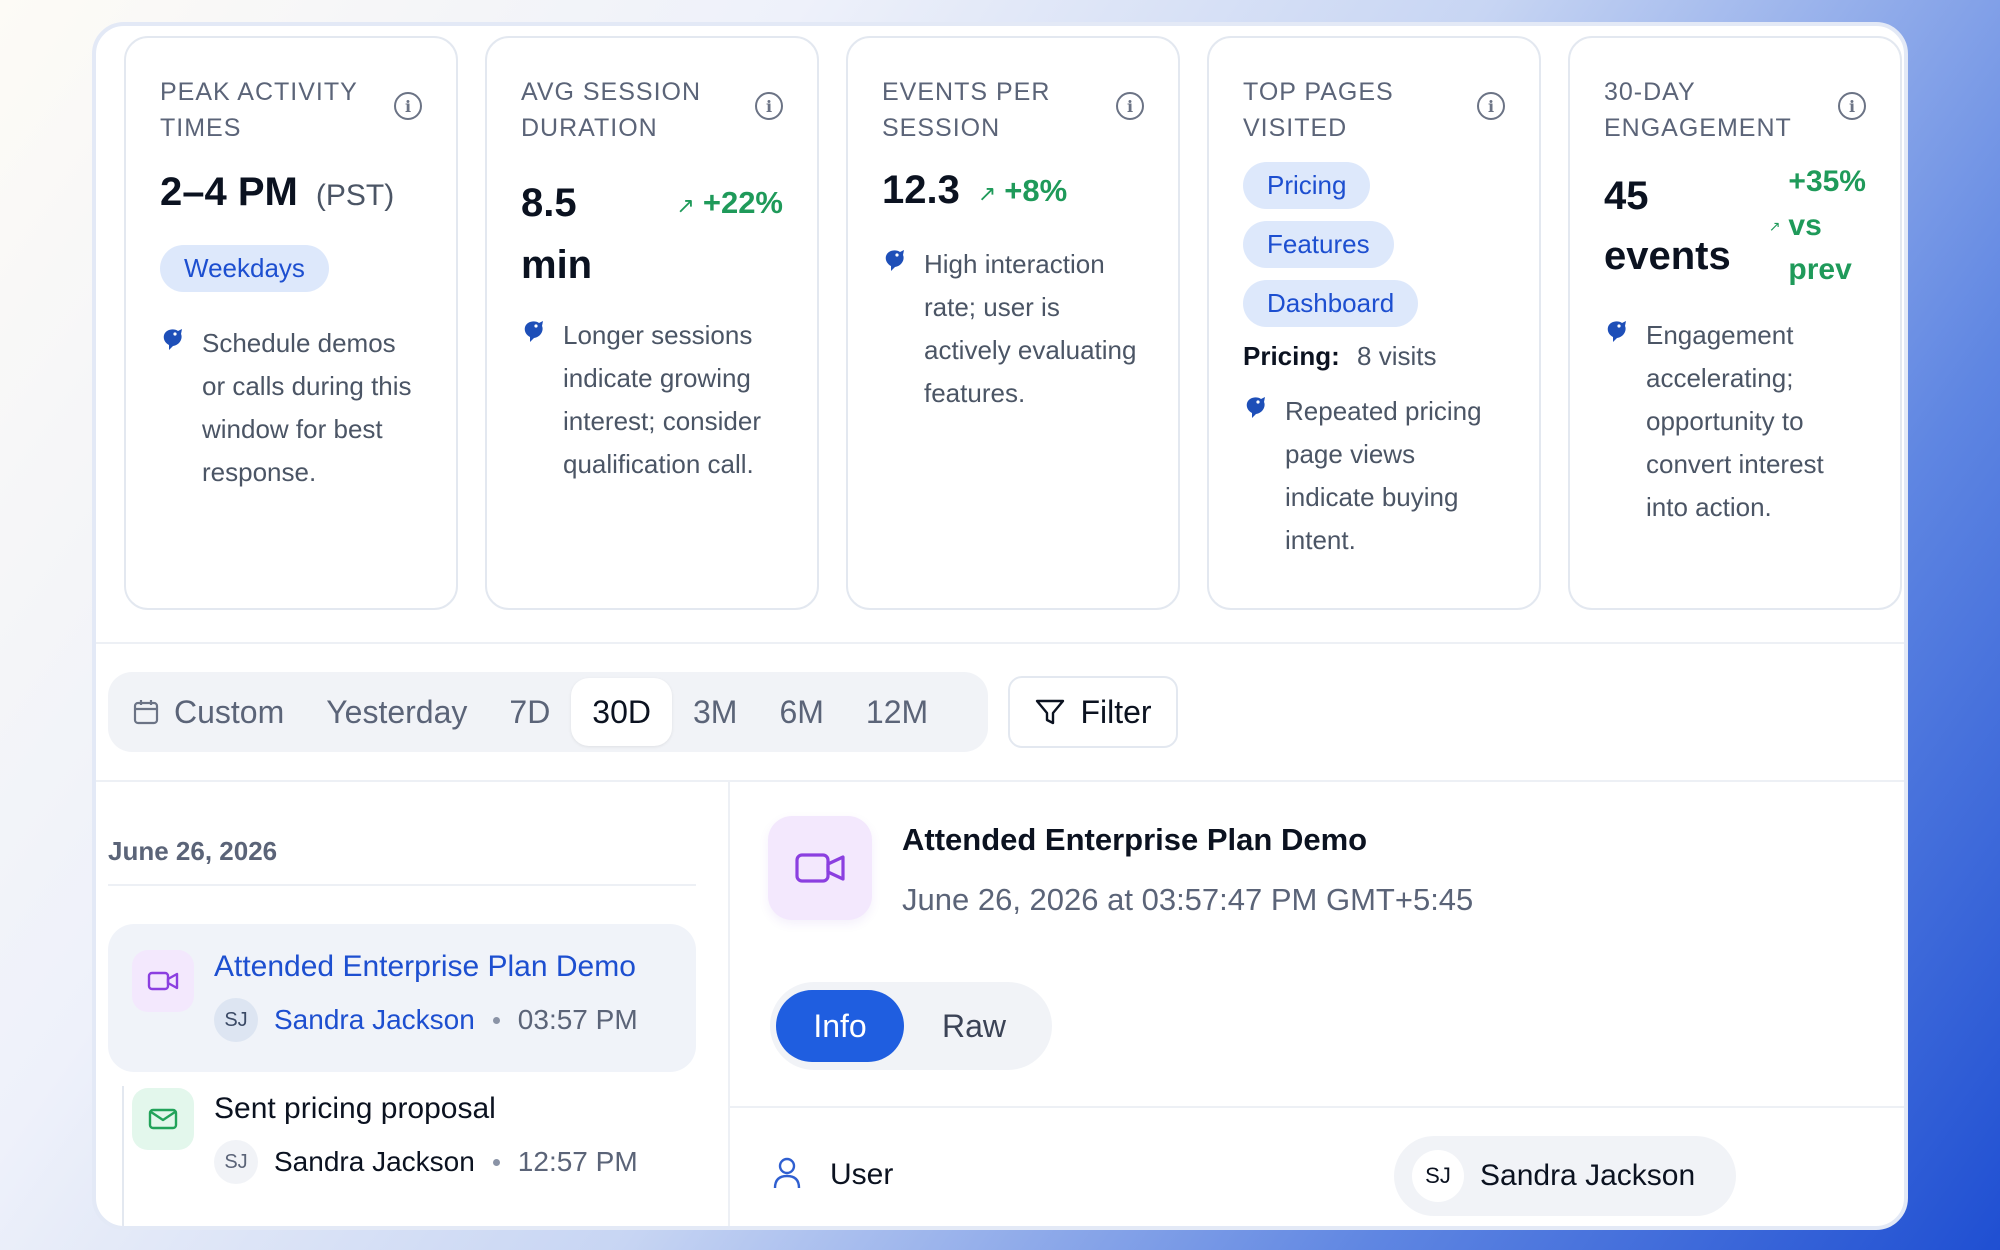 The image size is (2000, 1250). I want to click on range-custom: Custom, so click(218, 712).